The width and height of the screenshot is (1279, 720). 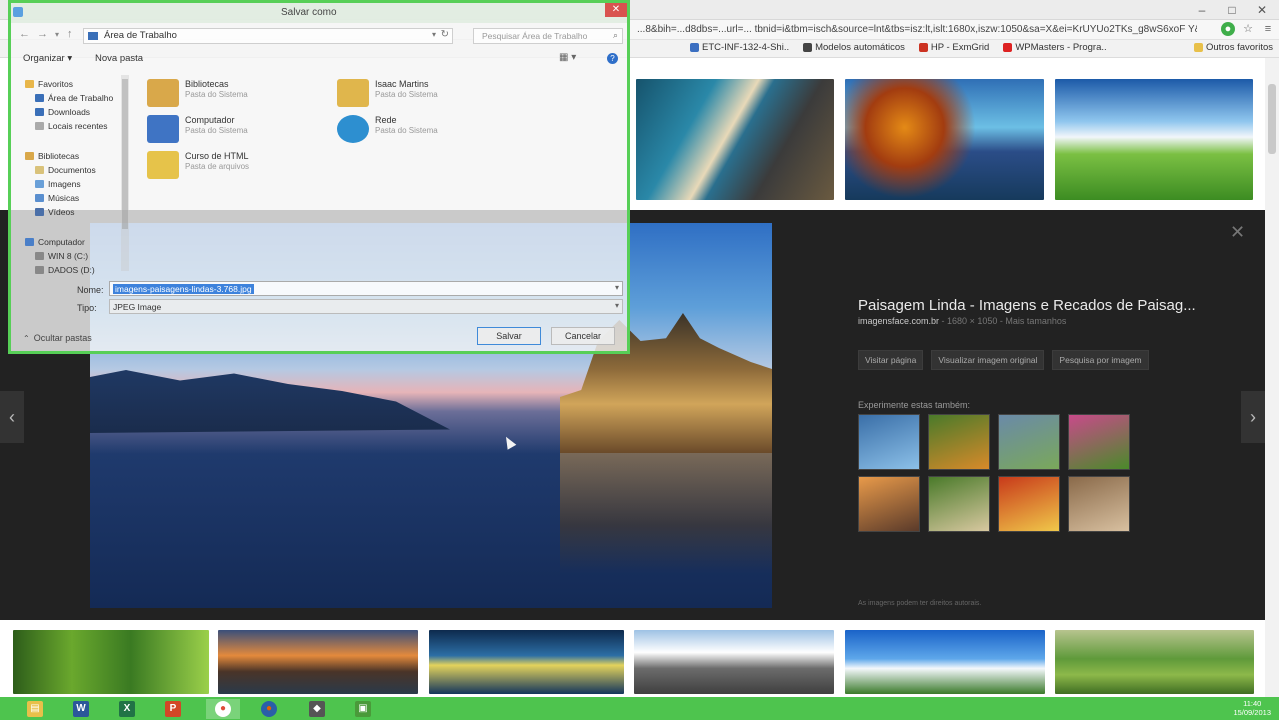 What do you see at coordinates (57, 198) in the screenshot?
I see `nav-music: Músicas` at bounding box center [57, 198].